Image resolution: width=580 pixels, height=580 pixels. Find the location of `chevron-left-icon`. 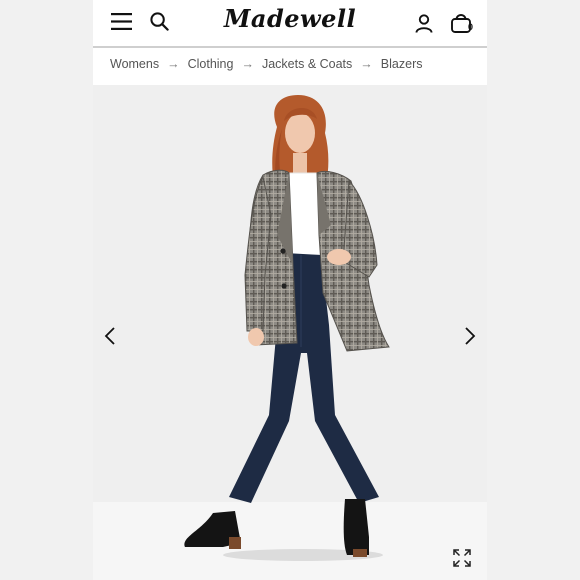

chevron-left-icon is located at coordinates (110, 336).